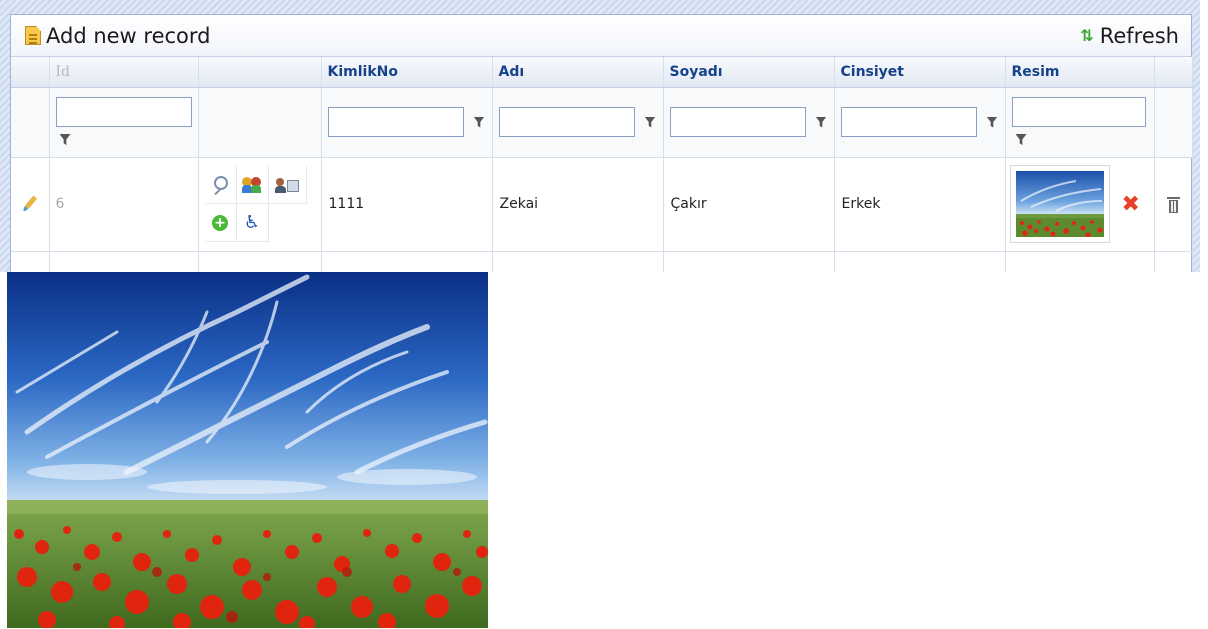 Image resolution: width=1208 pixels, height=629 pixels. I want to click on edit-cell, so click(30, 204).